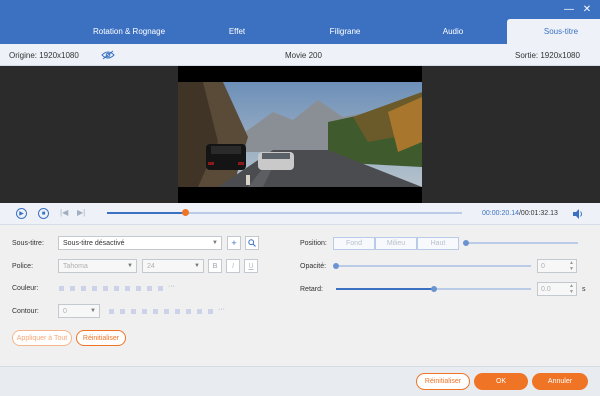  What do you see at coordinates (501, 381) in the screenshot?
I see `ok-button: OK` at bounding box center [501, 381].